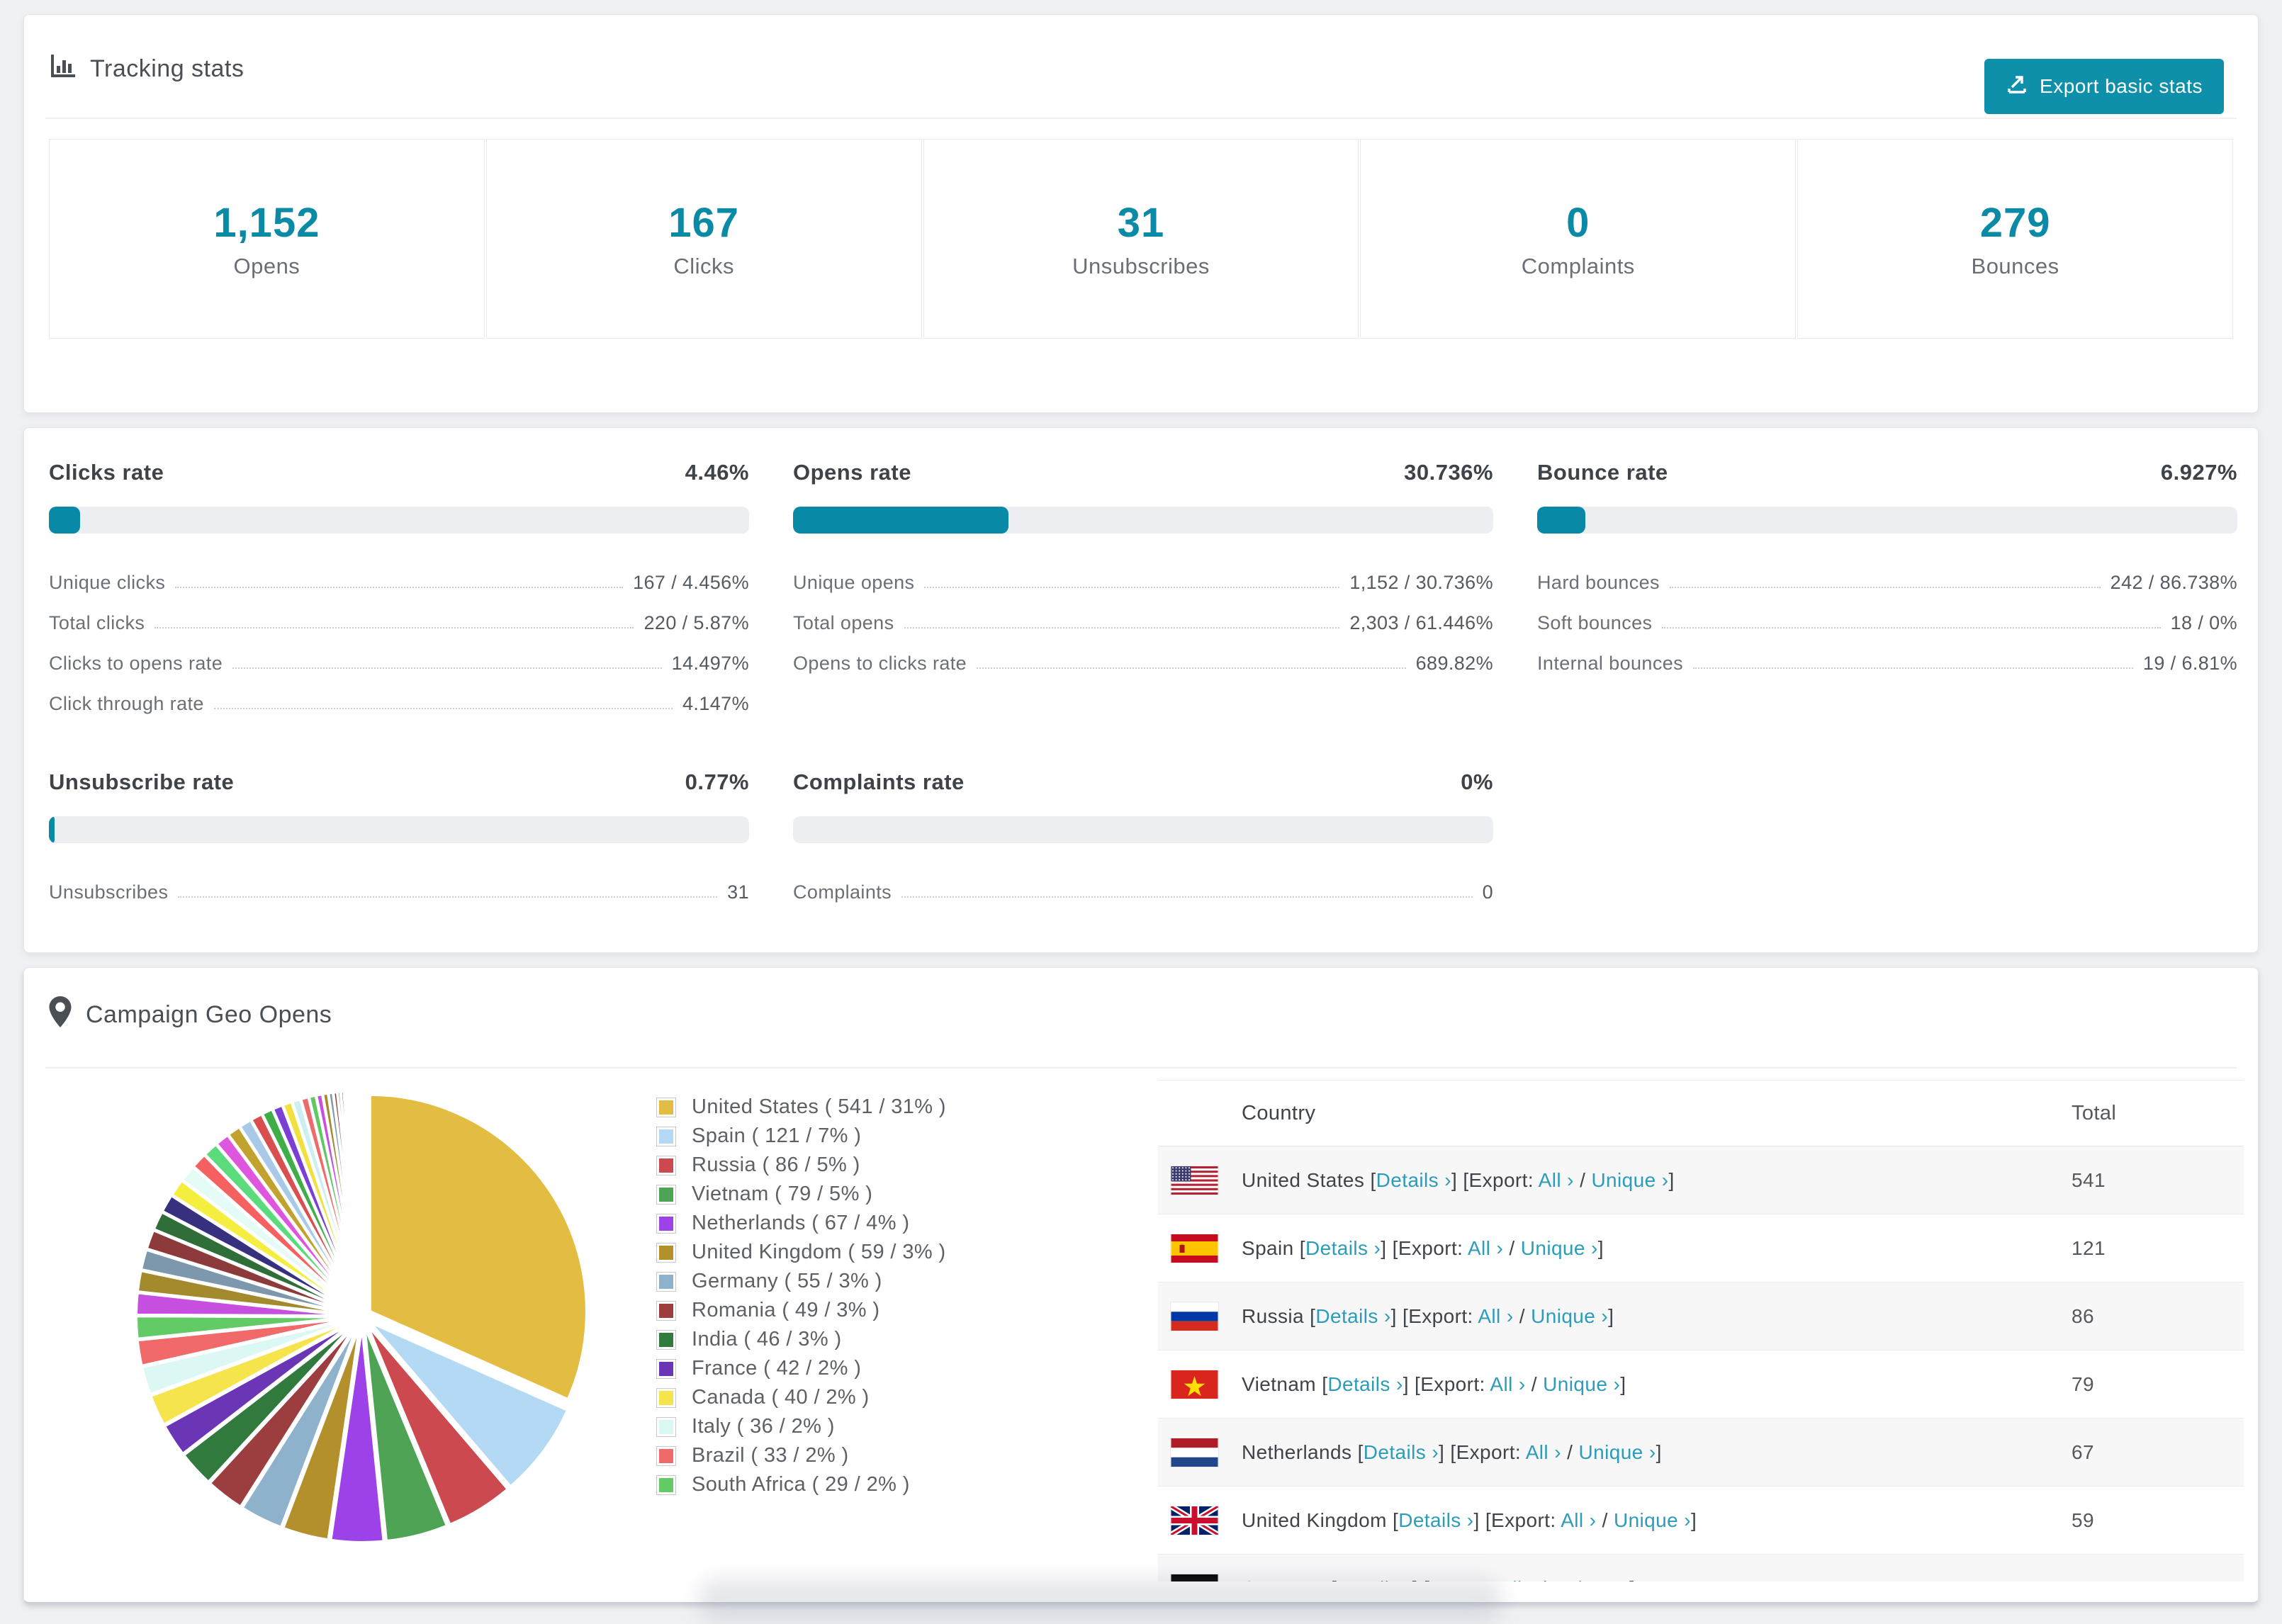 The height and width of the screenshot is (1624, 2282). What do you see at coordinates (1449, 472) in the screenshot?
I see `rate-value: 30.736%` at bounding box center [1449, 472].